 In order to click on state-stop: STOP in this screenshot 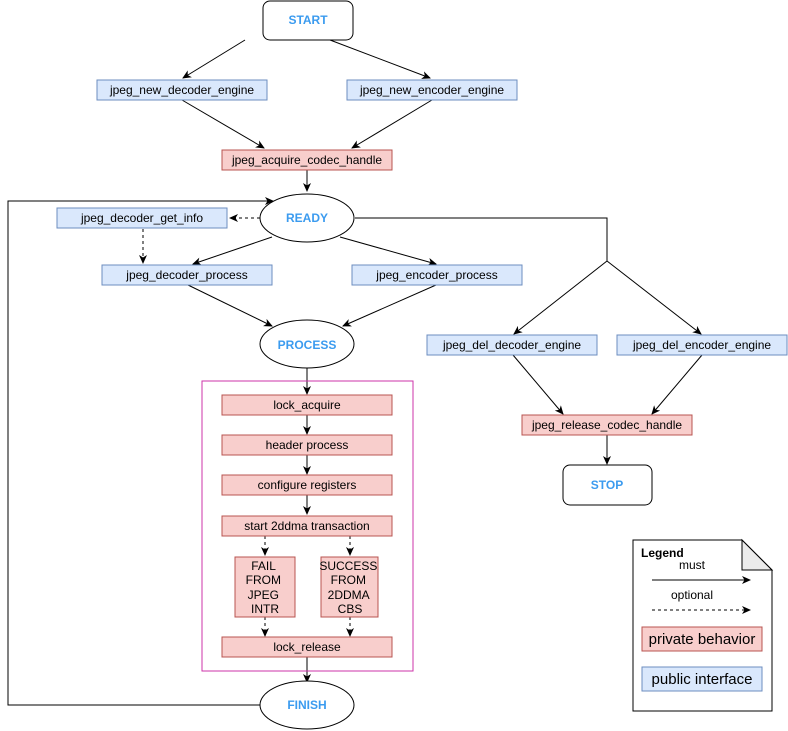, I will do `click(607, 485)`.